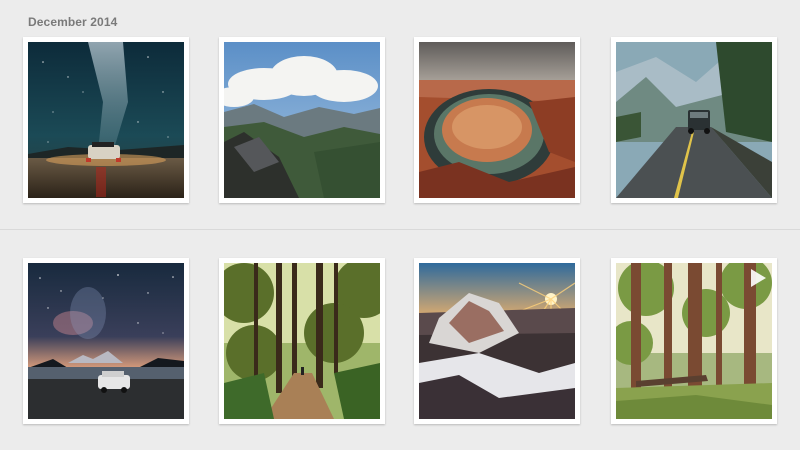 This screenshot has width=800, height=450. Describe the element at coordinates (400, 229) in the screenshot. I see `section-divider` at that location.